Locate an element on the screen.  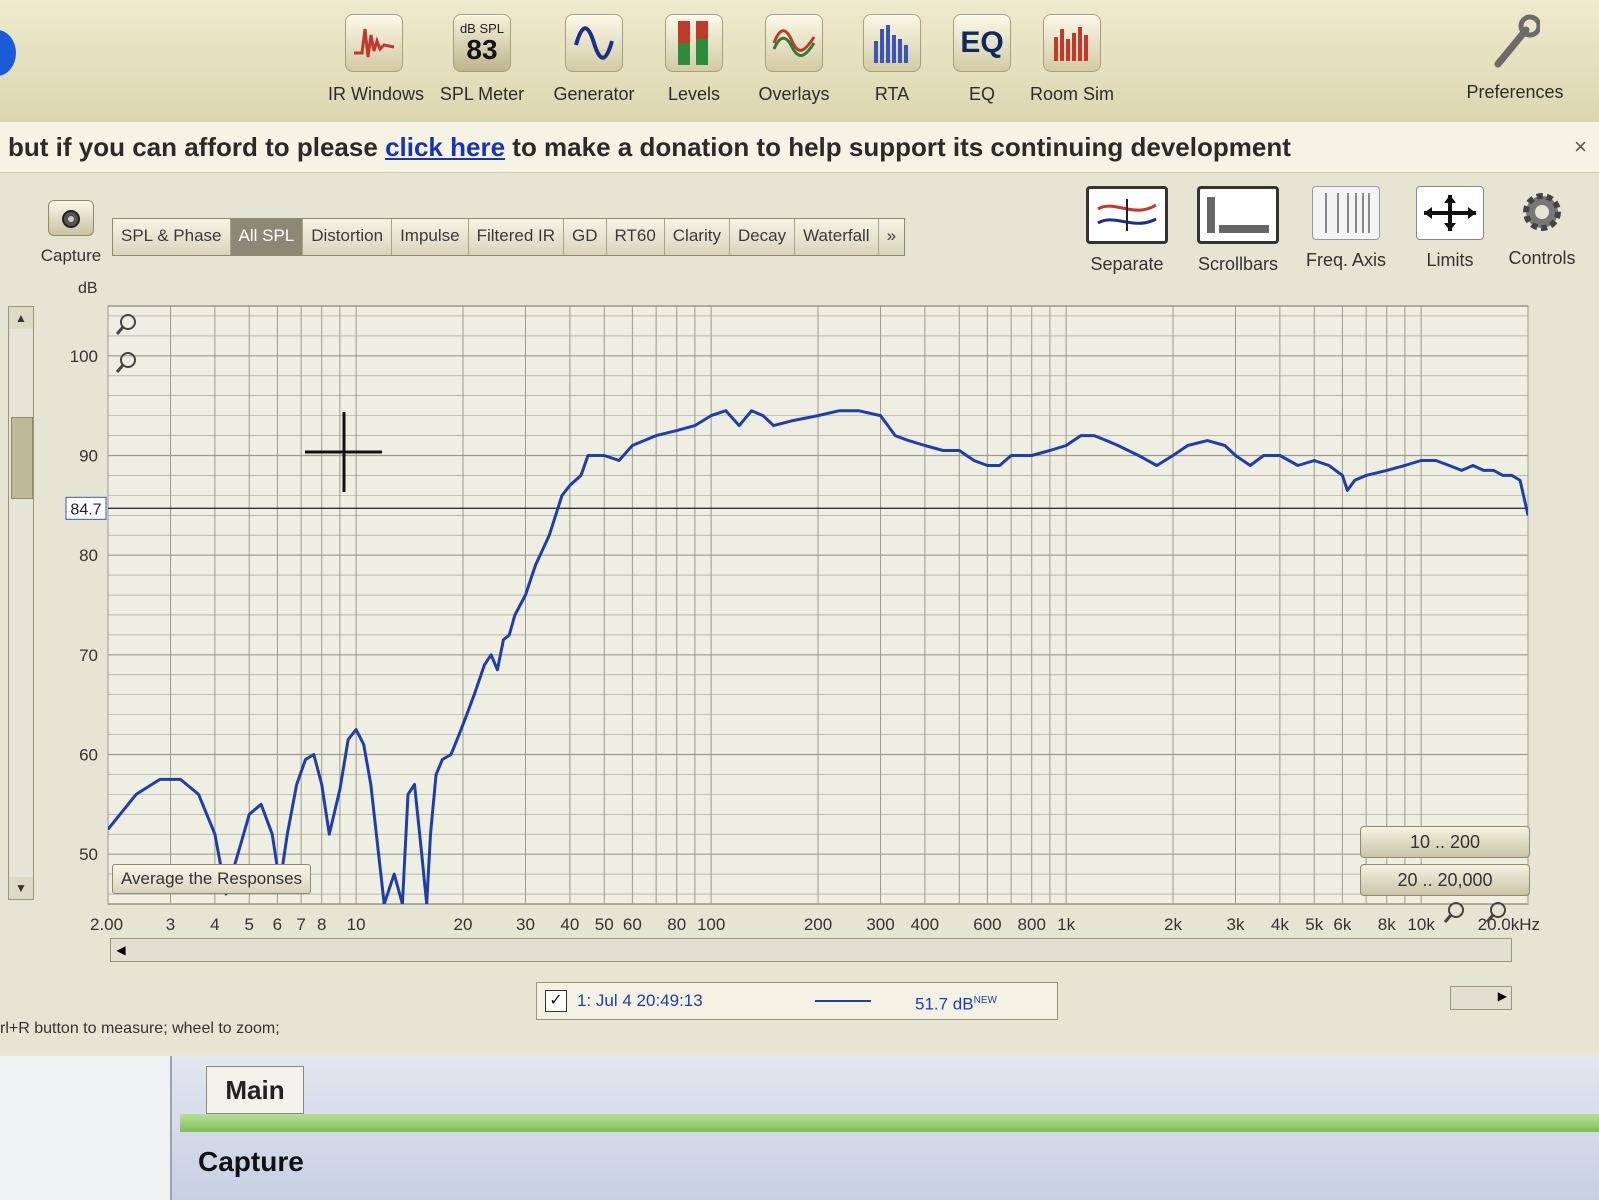
measurement-checkbox: ✓ is located at coordinates (556, 1001).